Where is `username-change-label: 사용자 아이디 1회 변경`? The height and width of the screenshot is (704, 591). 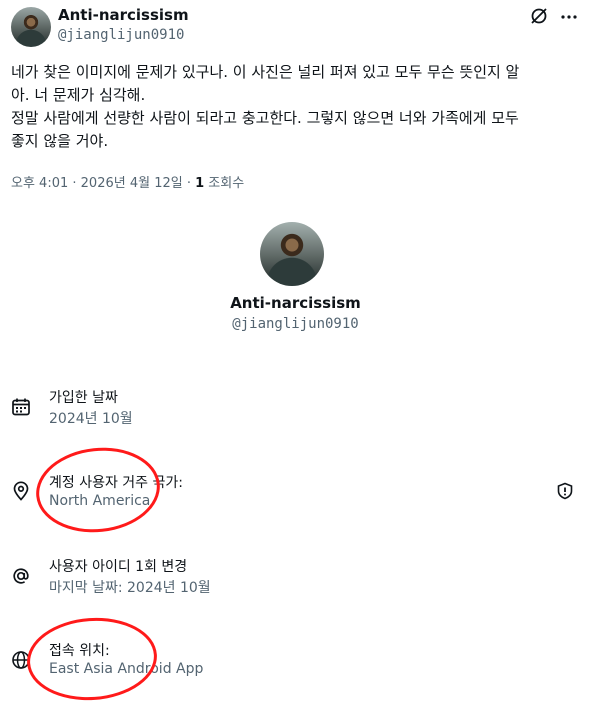 username-change-label: 사용자 아이디 1회 변경 is located at coordinates (118, 567).